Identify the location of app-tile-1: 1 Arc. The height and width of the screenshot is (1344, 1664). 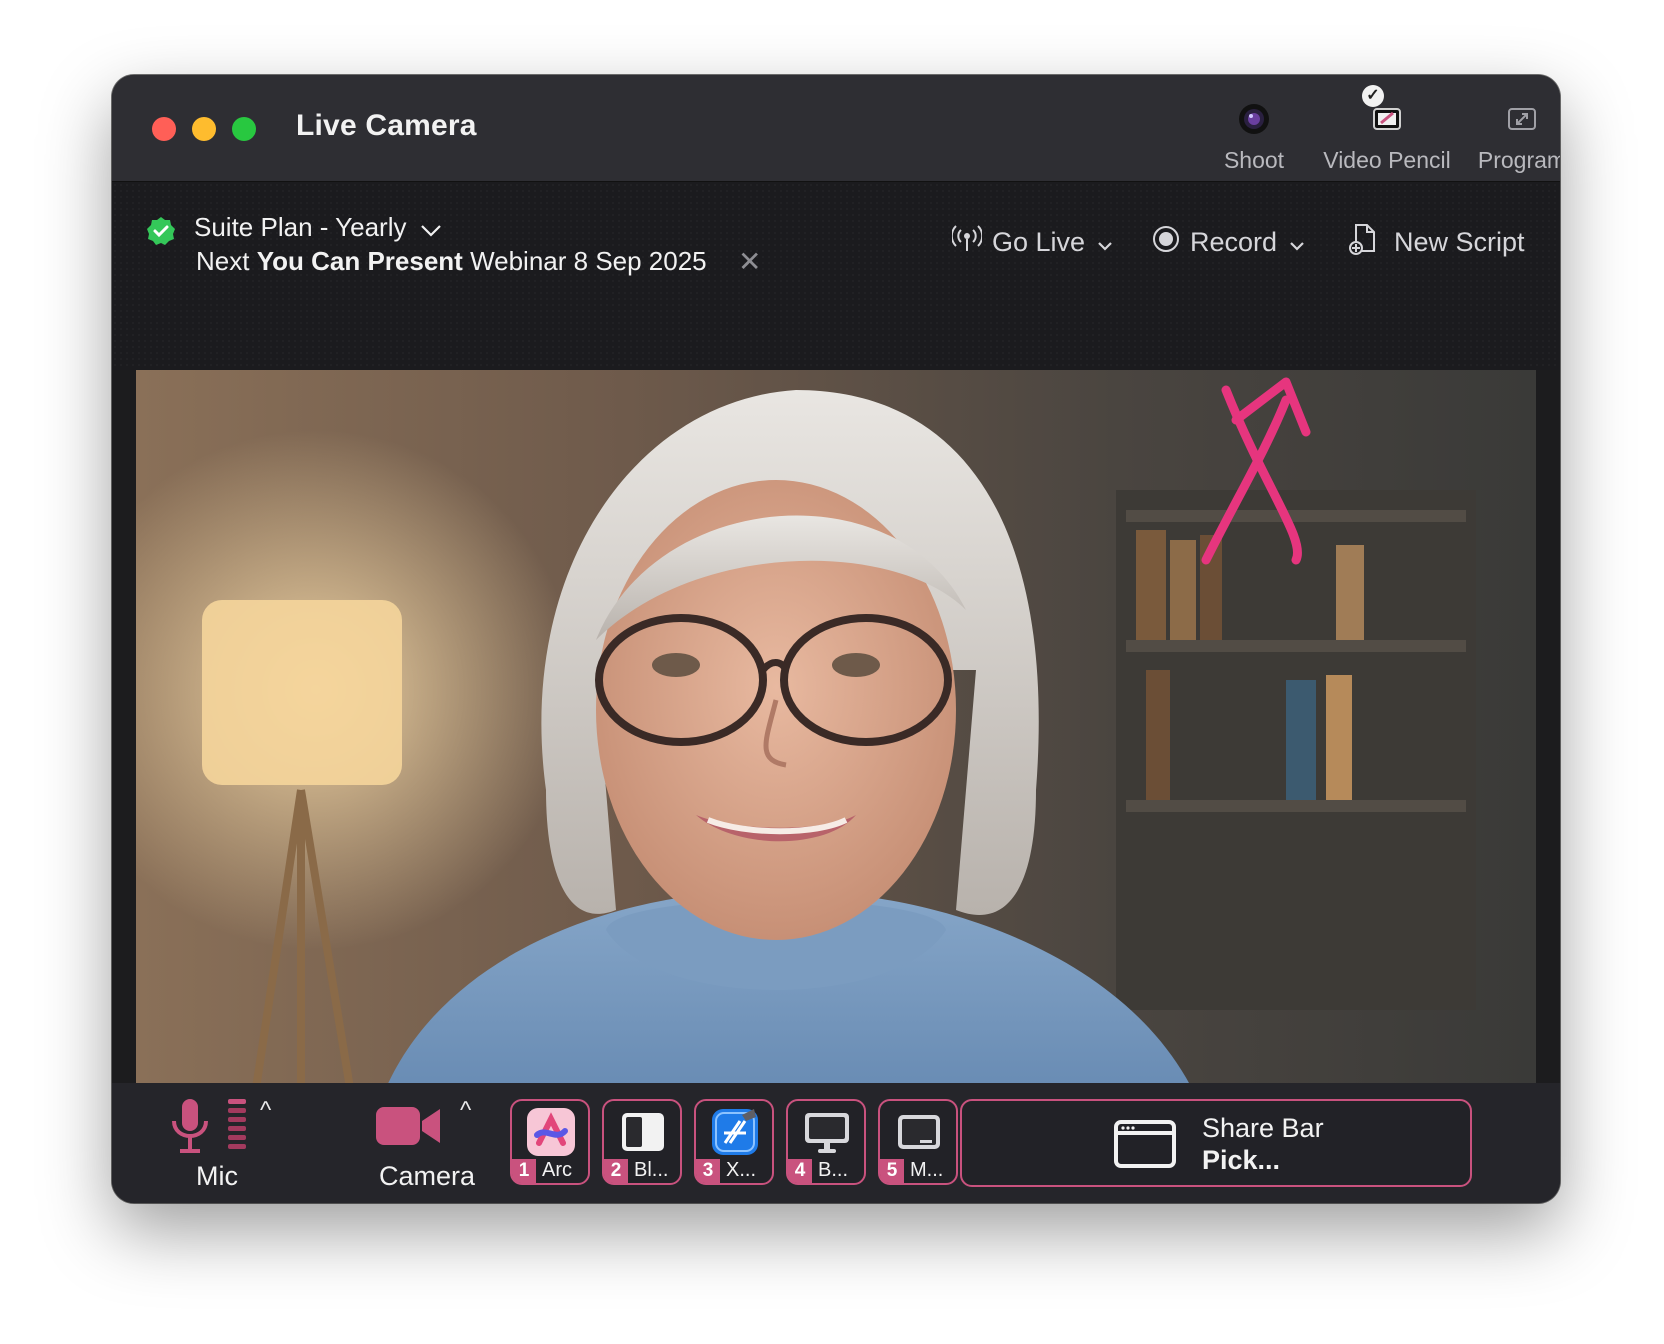
(550, 1142).